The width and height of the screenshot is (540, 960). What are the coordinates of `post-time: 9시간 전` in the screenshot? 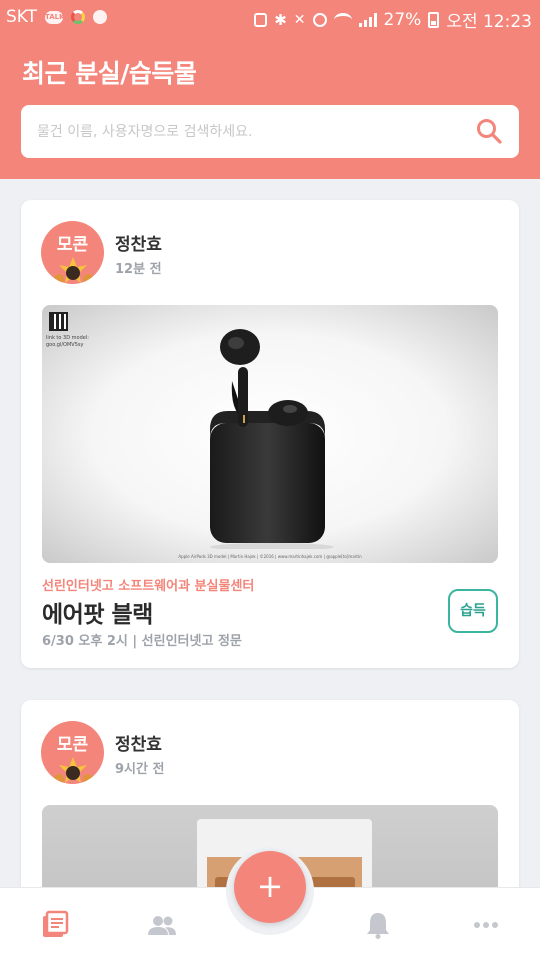 It's located at (140, 769).